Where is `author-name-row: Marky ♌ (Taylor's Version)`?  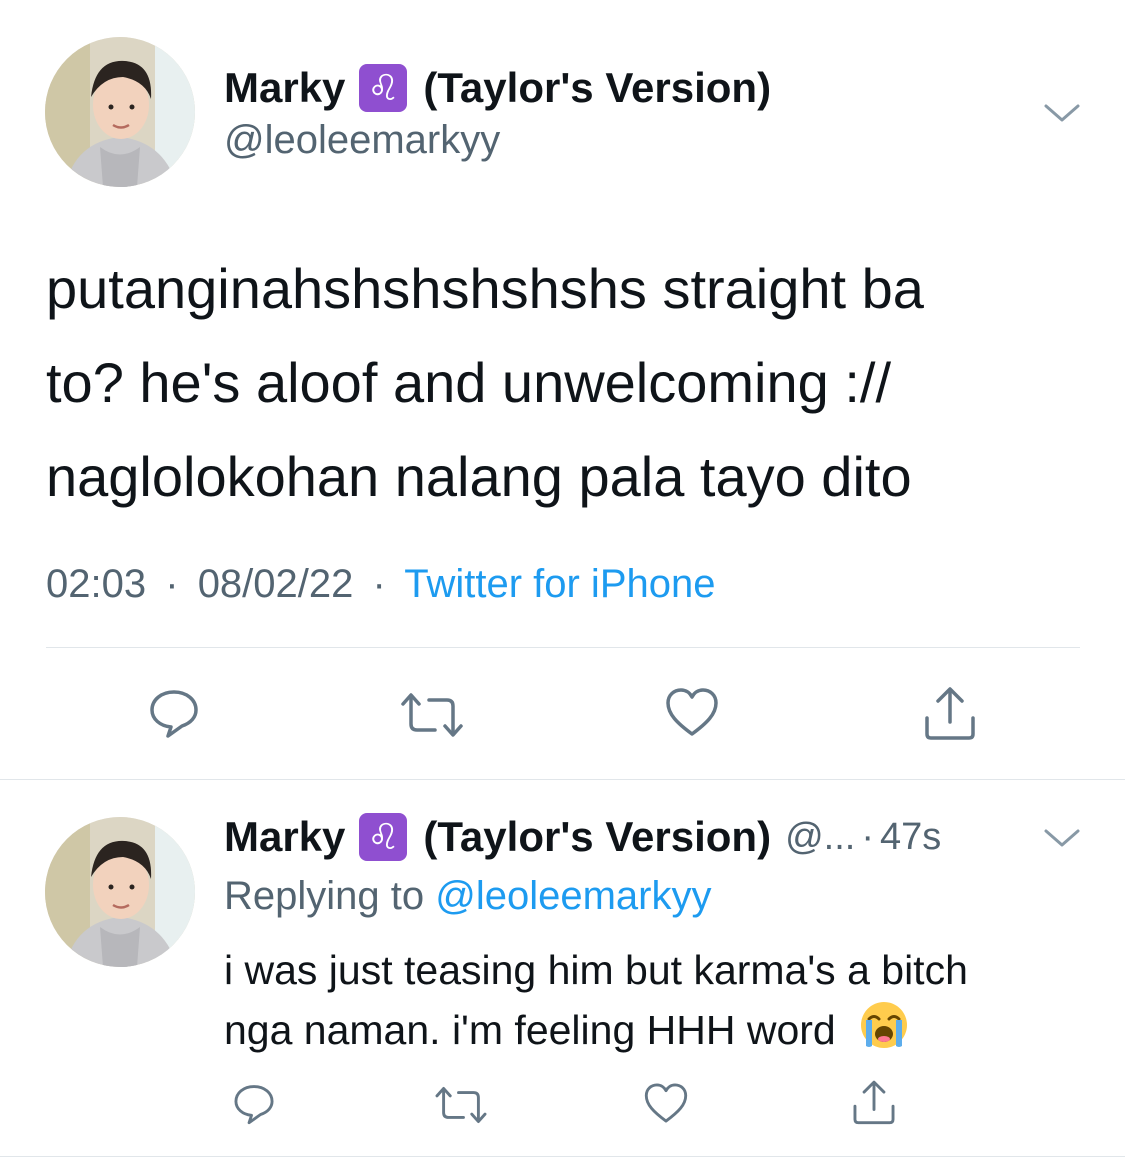
author-name-row: Marky ♌ (Taylor's Version) is located at coordinates (497, 88).